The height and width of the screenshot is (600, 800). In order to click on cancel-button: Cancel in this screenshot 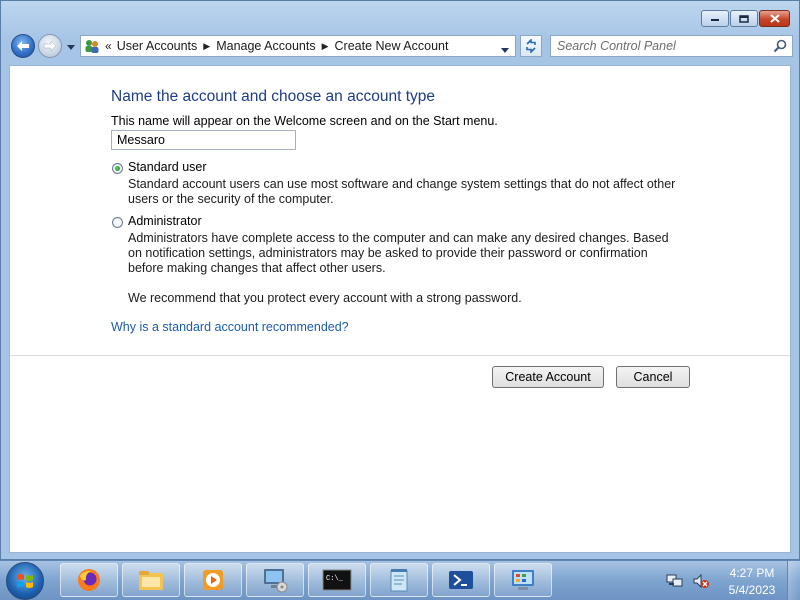, I will do `click(653, 377)`.